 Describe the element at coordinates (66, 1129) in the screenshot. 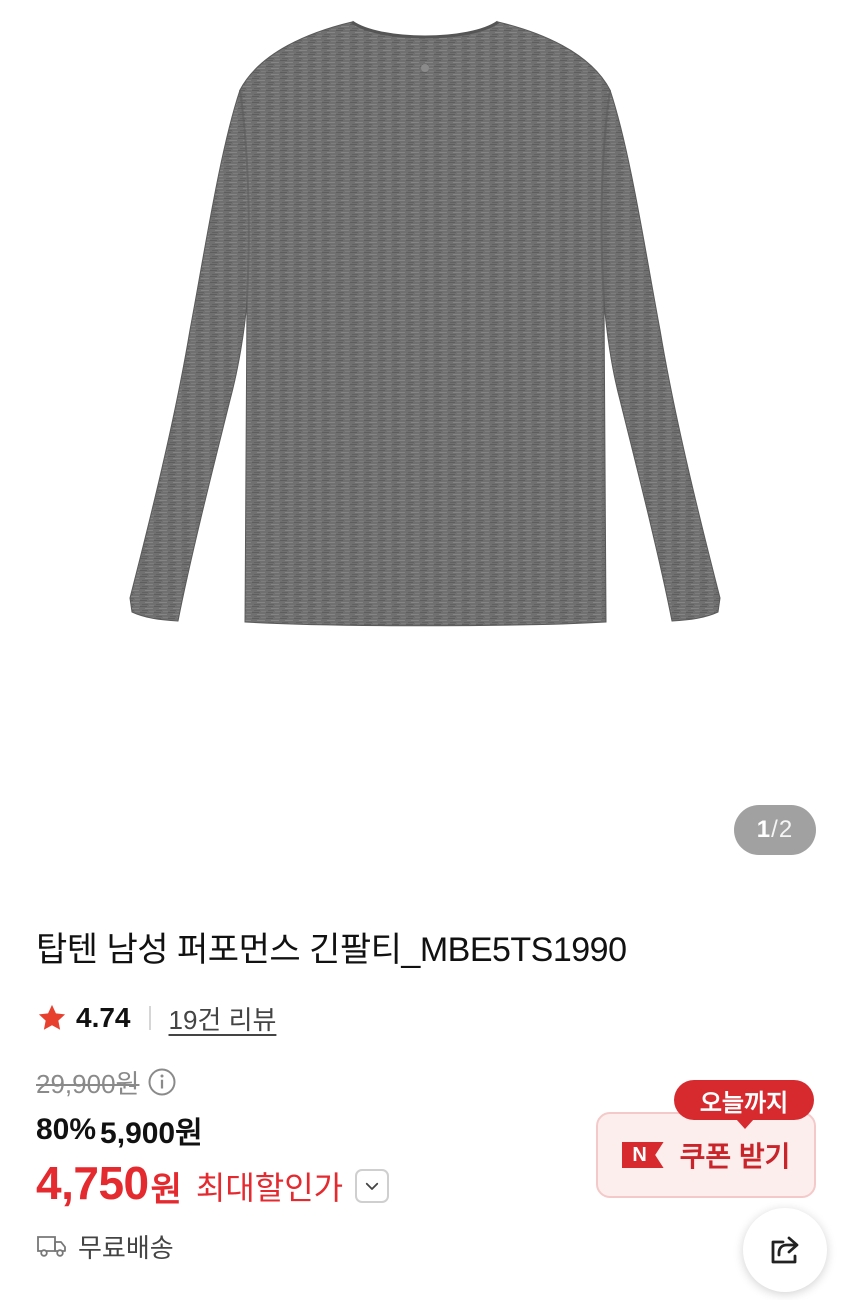

I see `discount-rate: 80%` at that location.